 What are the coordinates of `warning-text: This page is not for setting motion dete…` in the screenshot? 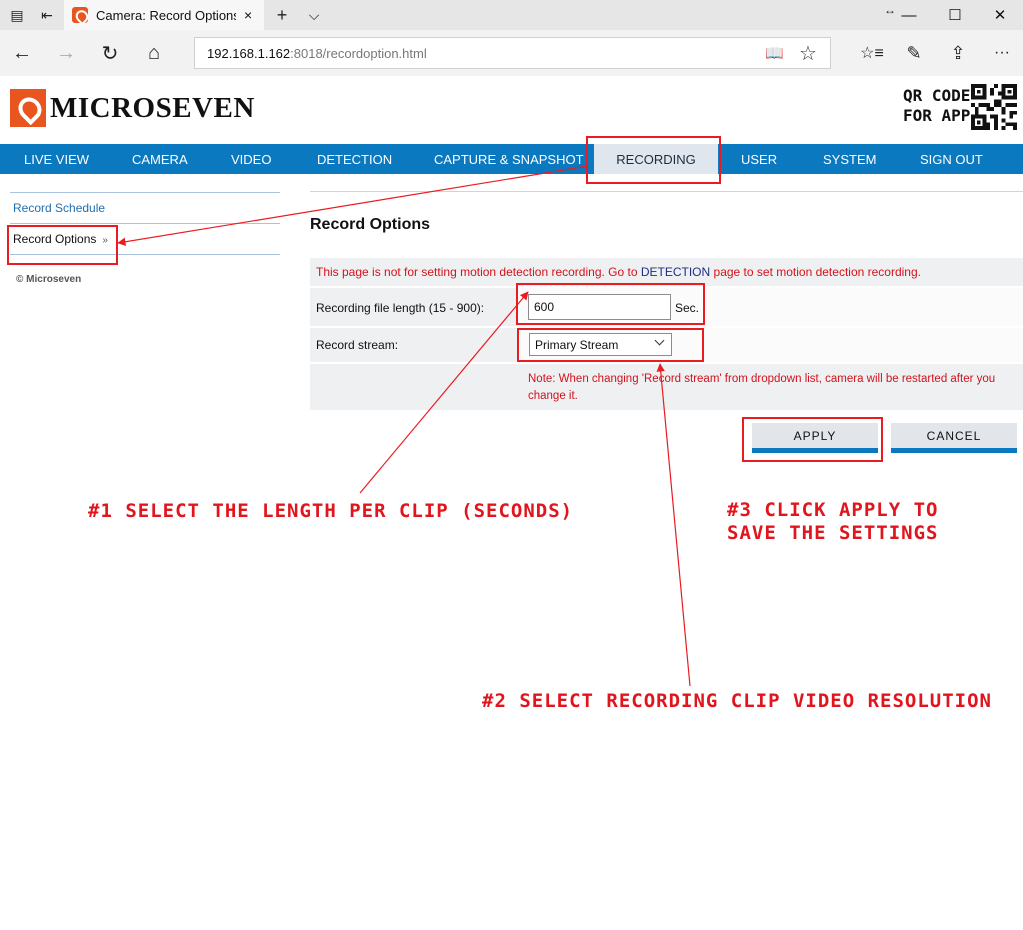 It's located at (618, 272).